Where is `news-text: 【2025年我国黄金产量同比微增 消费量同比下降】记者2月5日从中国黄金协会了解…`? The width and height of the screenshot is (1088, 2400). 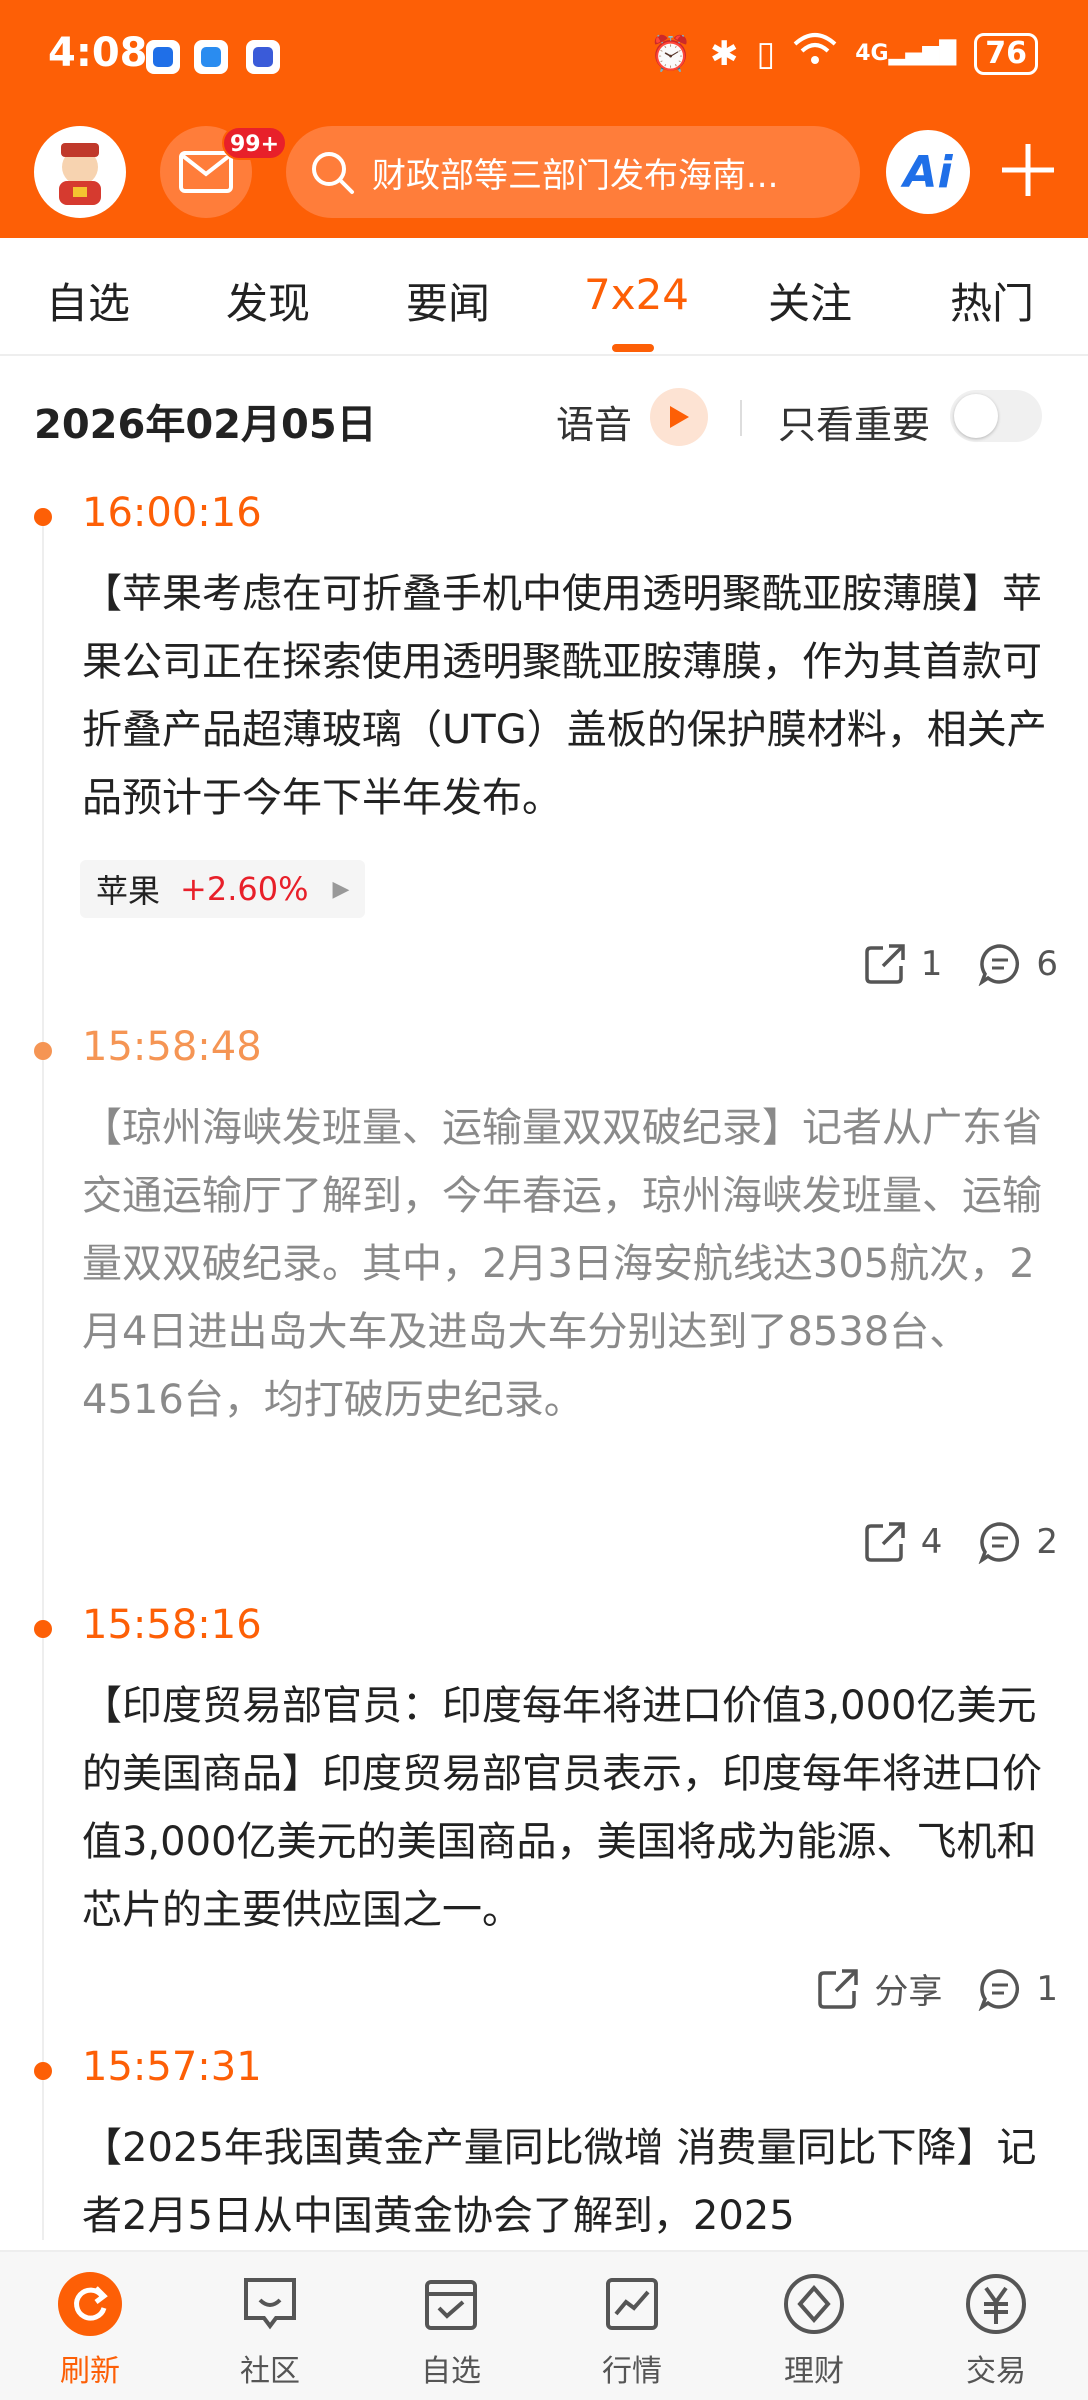
news-text: 【2025年我国黄金产量同比微增 消费量同比下降】记者2月5日从中国黄金协会了解… is located at coordinates (559, 2182).